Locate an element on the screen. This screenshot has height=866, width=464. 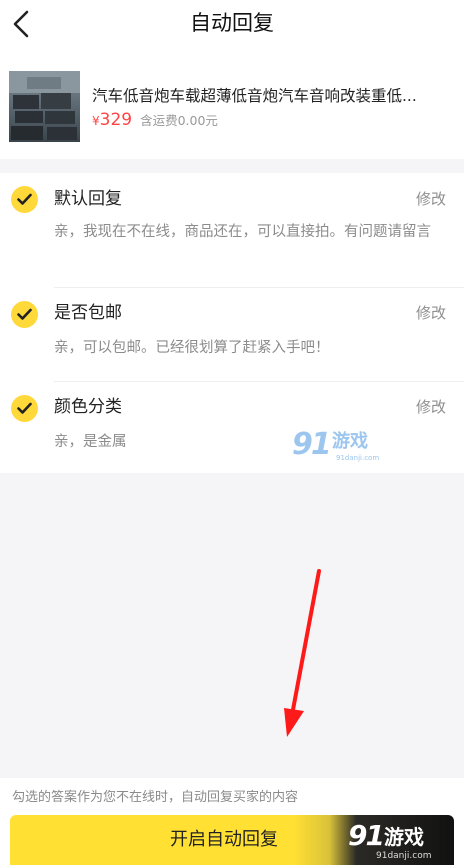
watermark-logo-number: 91 is located at coordinates (312, 444).